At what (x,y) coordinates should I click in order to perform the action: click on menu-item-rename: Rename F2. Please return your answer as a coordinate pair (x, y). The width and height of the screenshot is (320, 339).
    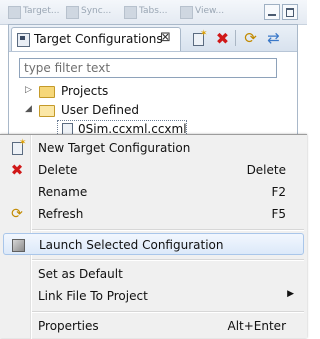
    Looking at the image, I should click on (153, 192).